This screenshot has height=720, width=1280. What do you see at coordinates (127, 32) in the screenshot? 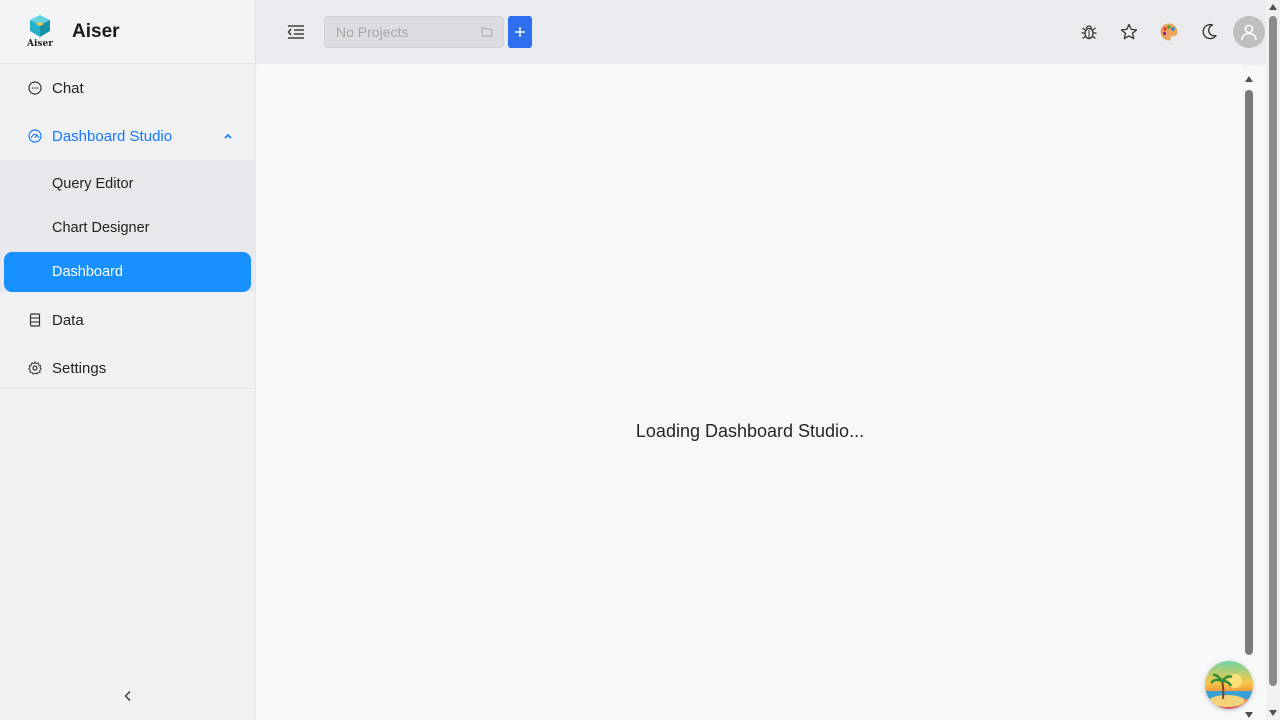
I see `brand-header: Aiser Aiser` at bounding box center [127, 32].